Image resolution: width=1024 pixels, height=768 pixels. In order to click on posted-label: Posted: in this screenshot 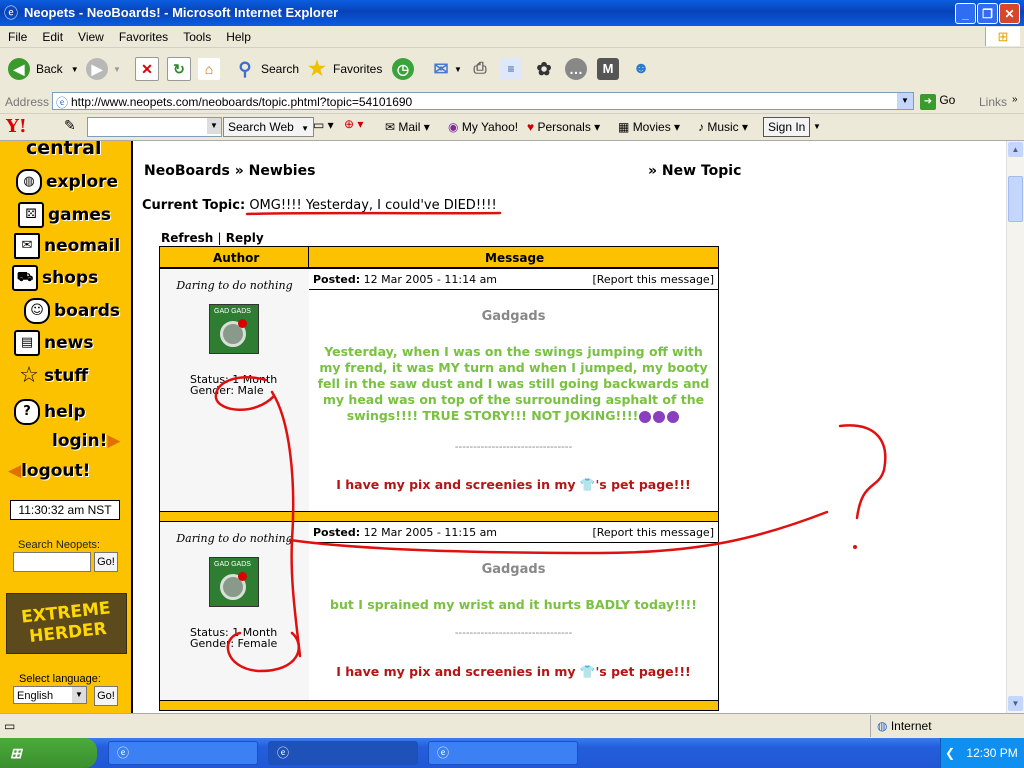, I will do `click(337, 532)`.